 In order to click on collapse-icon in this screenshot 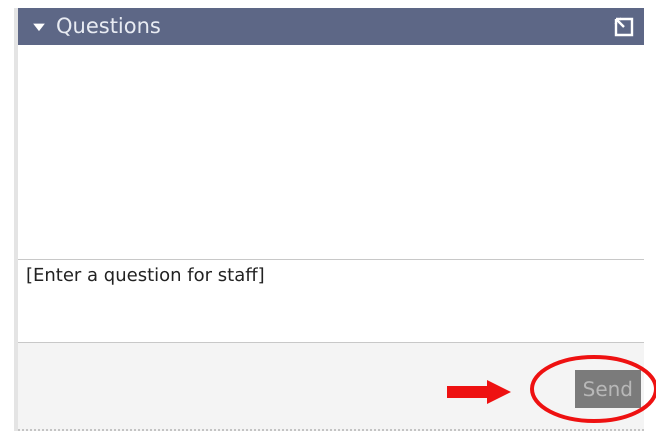, I will do `click(39, 27)`.